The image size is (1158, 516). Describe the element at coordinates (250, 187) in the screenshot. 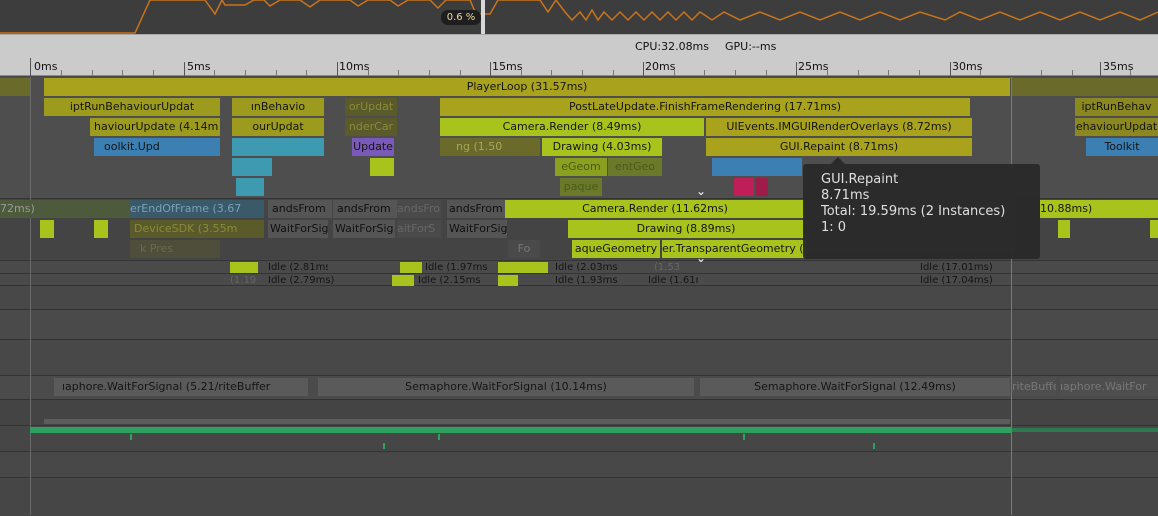

I see `marker-teal-d5` at that location.